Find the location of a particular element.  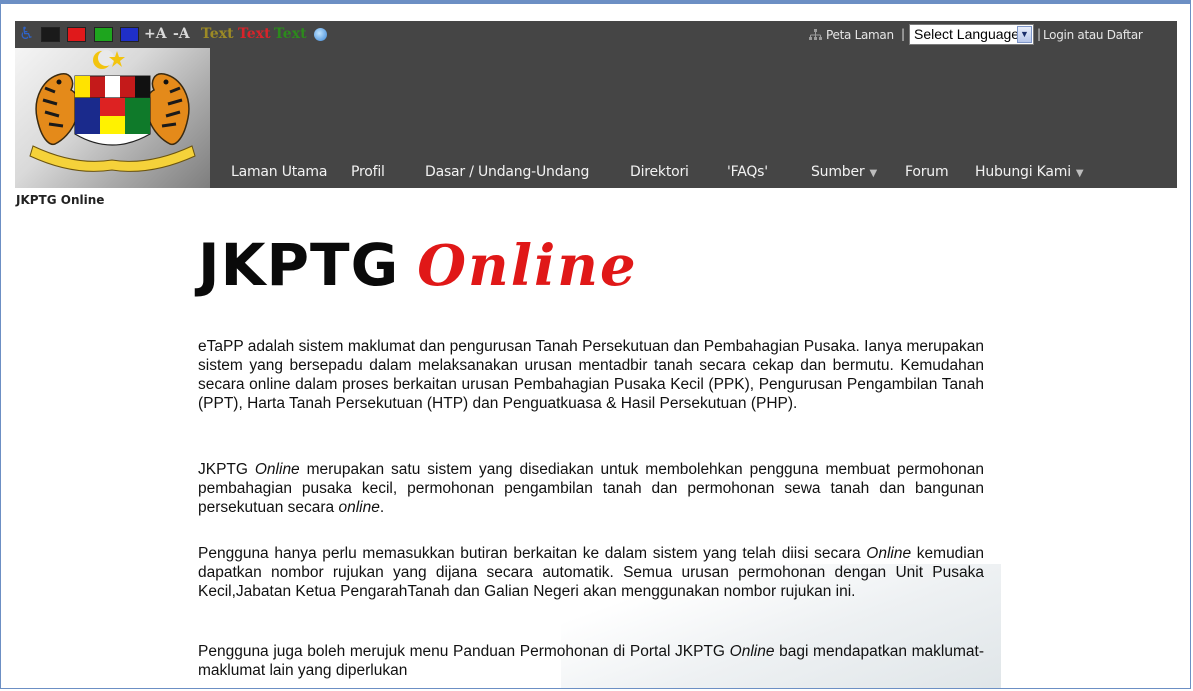

nav-item-label: Direktori is located at coordinates (659, 172).